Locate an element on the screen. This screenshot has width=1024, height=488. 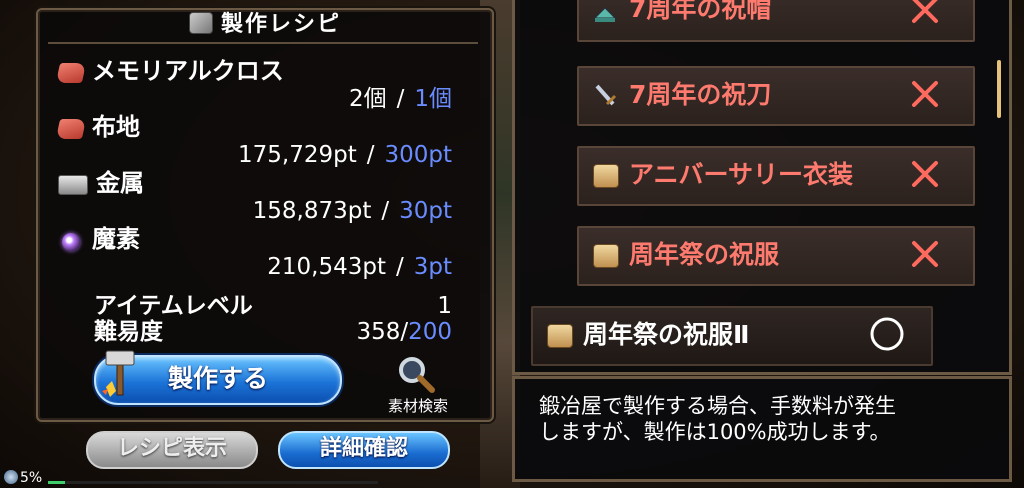
recipe-item-selected: 周年祭の祝服Ⅱ is located at coordinates (732, 336).